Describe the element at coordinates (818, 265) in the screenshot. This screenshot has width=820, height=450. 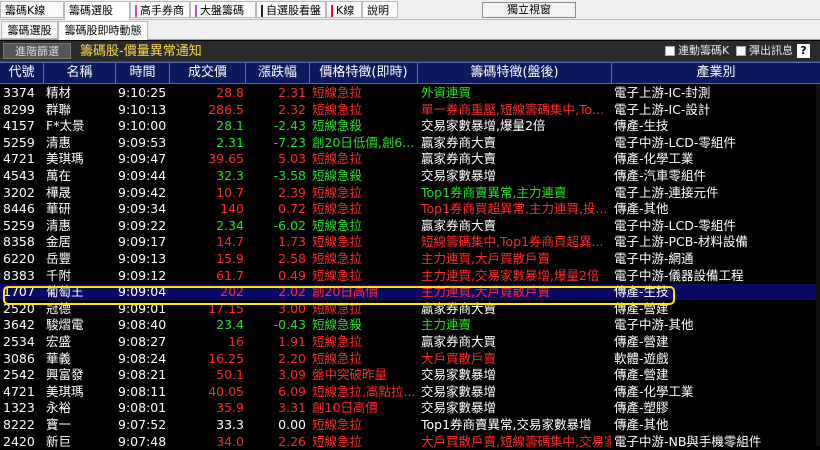
I see `scrollbar` at that location.